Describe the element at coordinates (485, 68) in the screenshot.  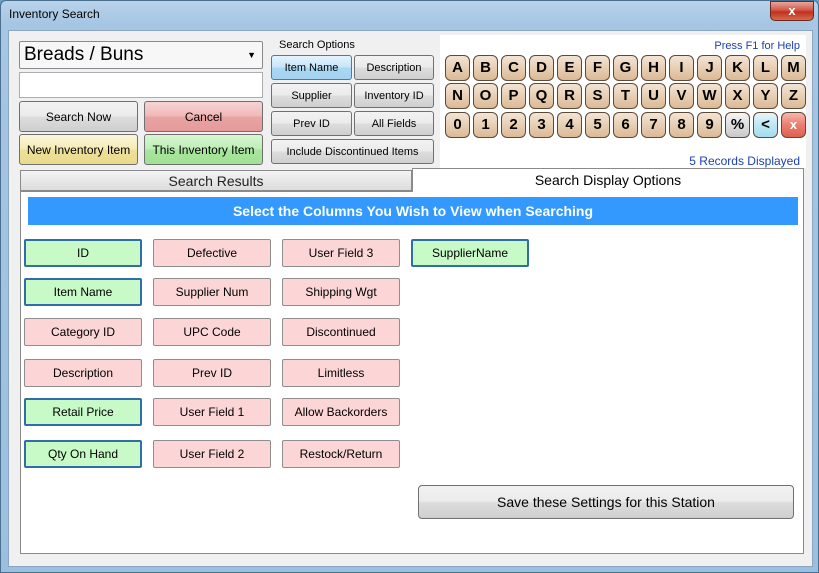
I see `key-b: B` at that location.